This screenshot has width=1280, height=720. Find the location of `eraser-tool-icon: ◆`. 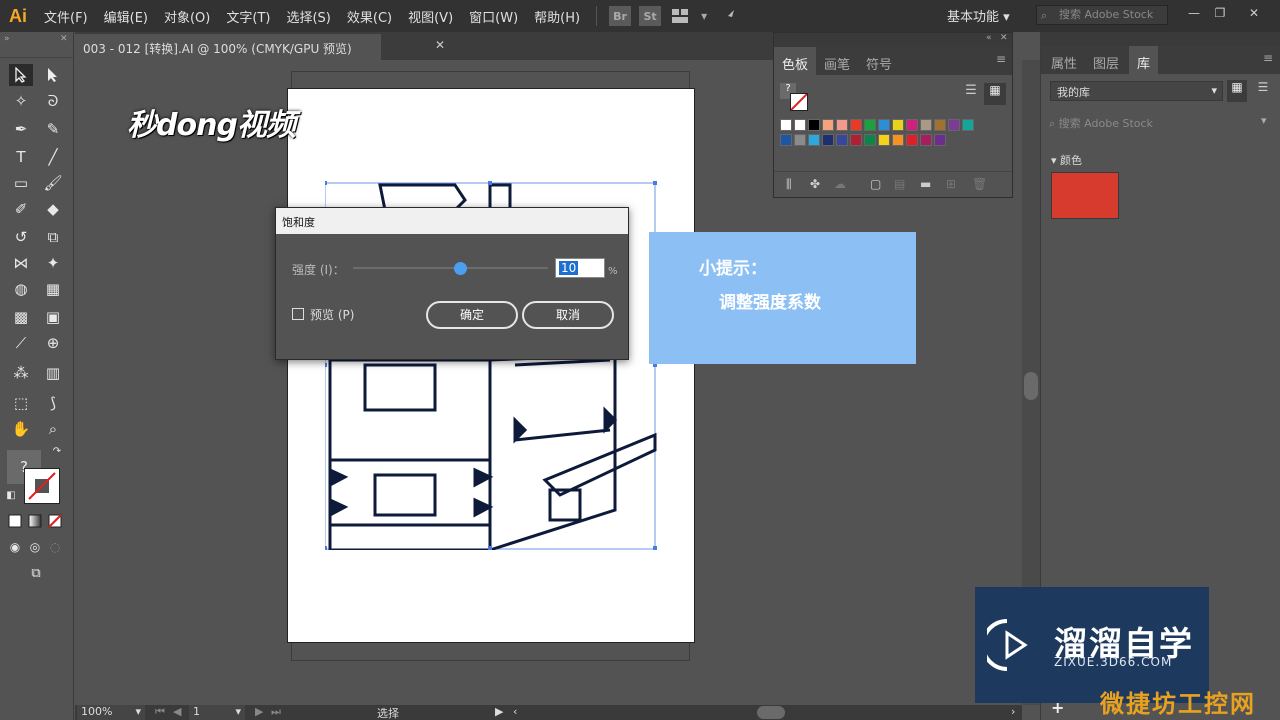

eraser-tool-icon: ◆ is located at coordinates (53, 209).